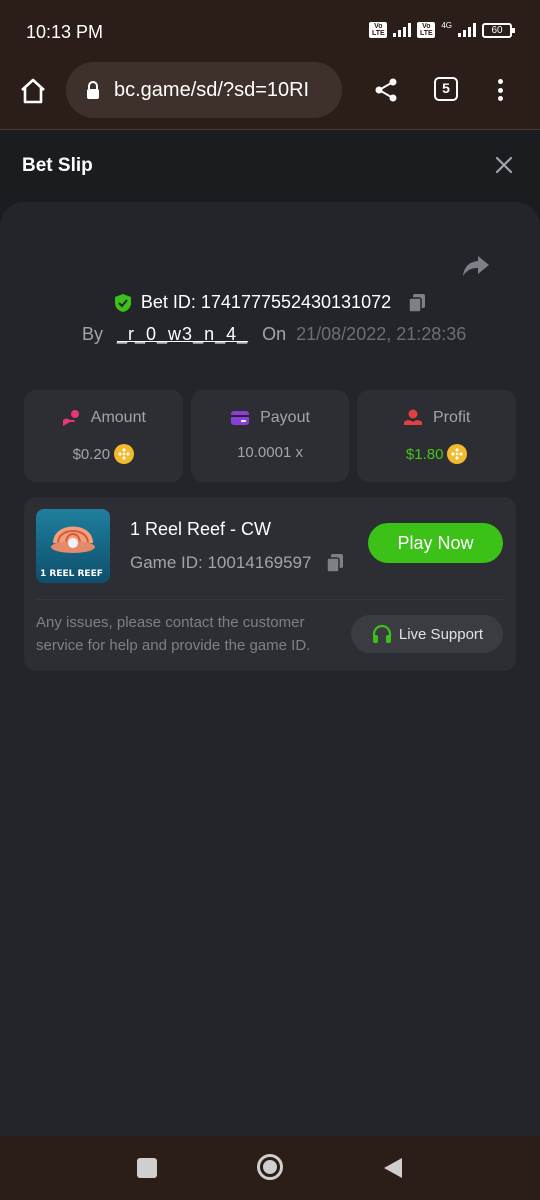  I want to click on on-label: On, so click(274, 334).